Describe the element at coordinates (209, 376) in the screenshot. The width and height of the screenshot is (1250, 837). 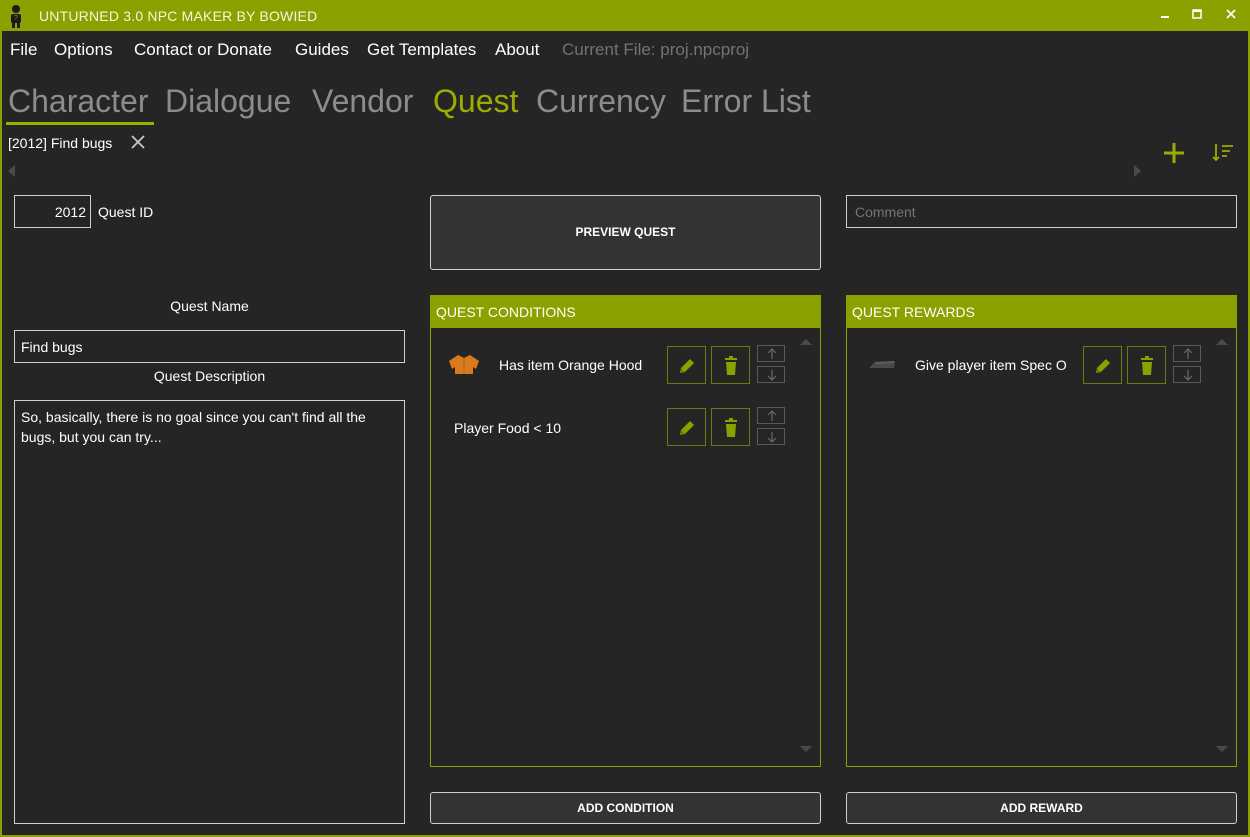
I see `quest-description-label: Quest Description` at that location.